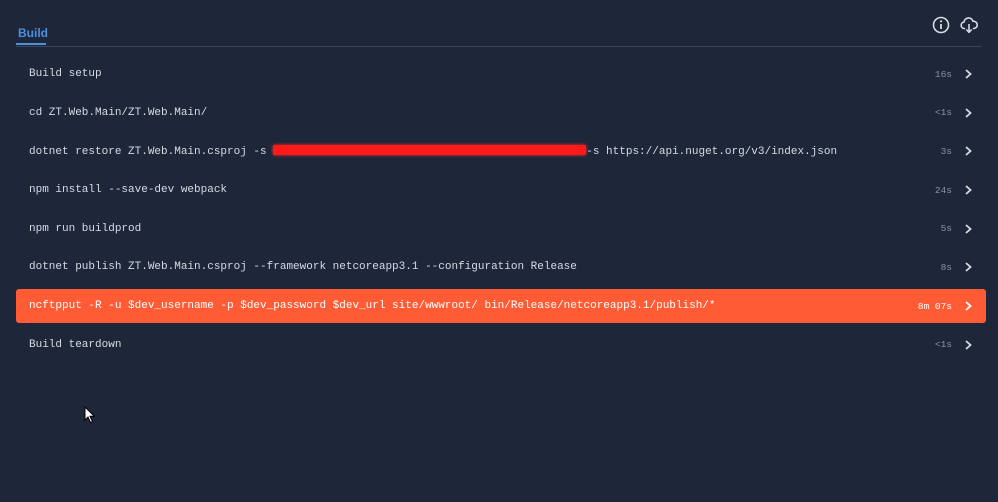 This screenshot has height=502, width=998. What do you see at coordinates (946, 229) in the screenshot?
I see `step-duration: 5s` at bounding box center [946, 229].